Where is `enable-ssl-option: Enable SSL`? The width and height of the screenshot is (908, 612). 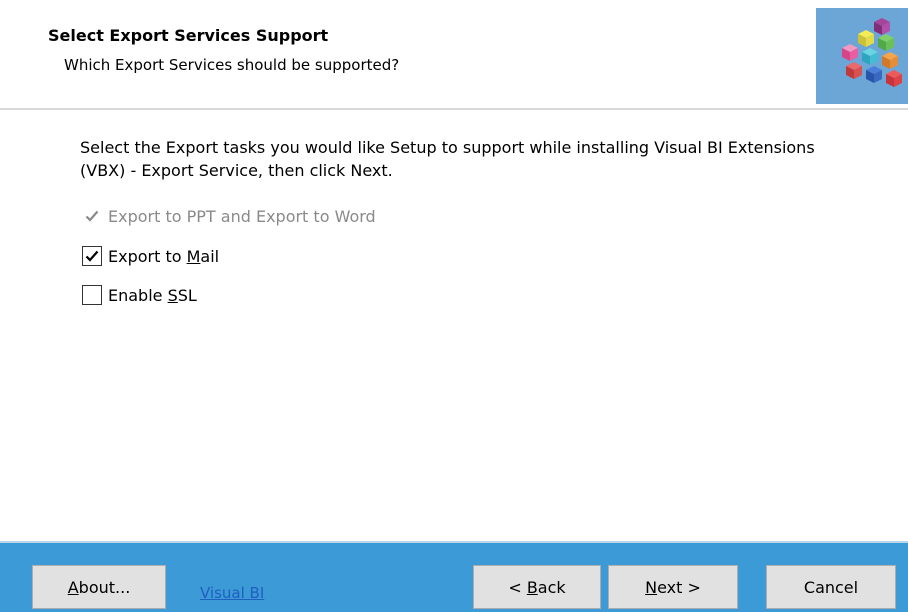
enable-ssl-option: Enable SSL is located at coordinates (139, 295).